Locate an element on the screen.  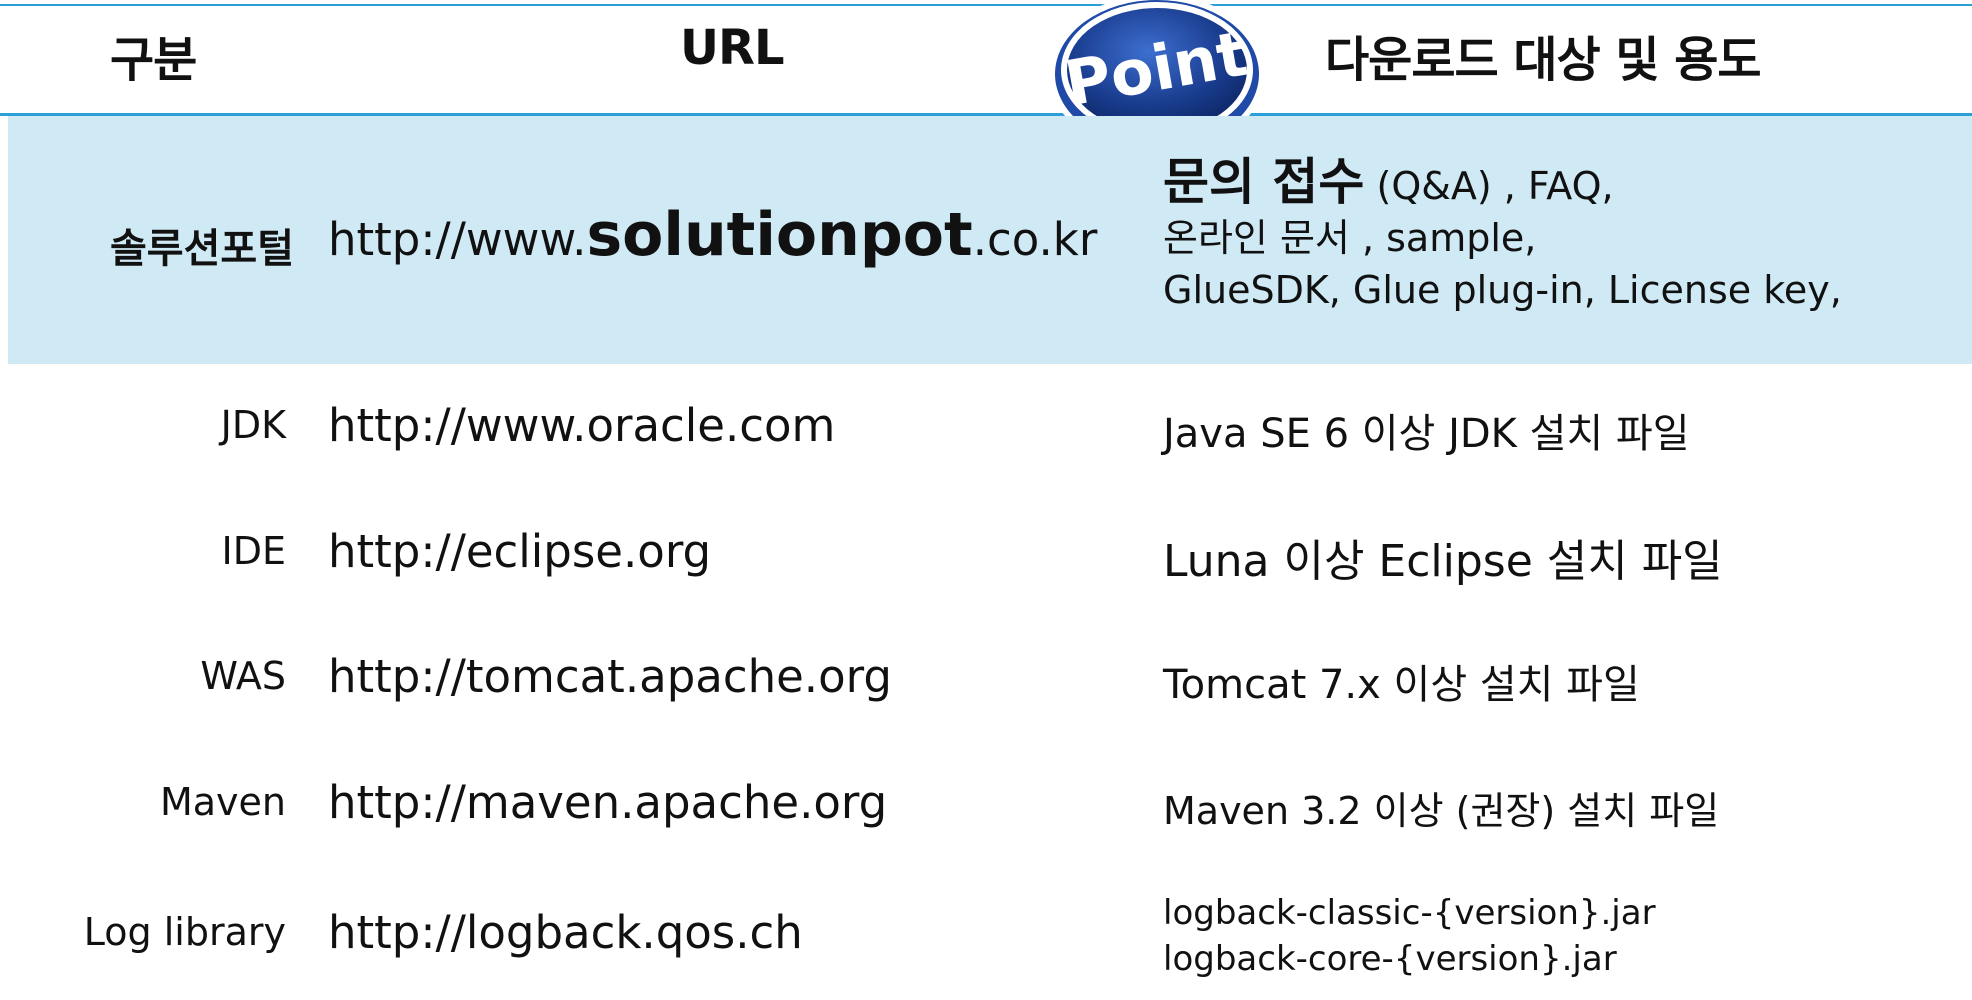
row-category: Maven is located at coordinates (222, 802).